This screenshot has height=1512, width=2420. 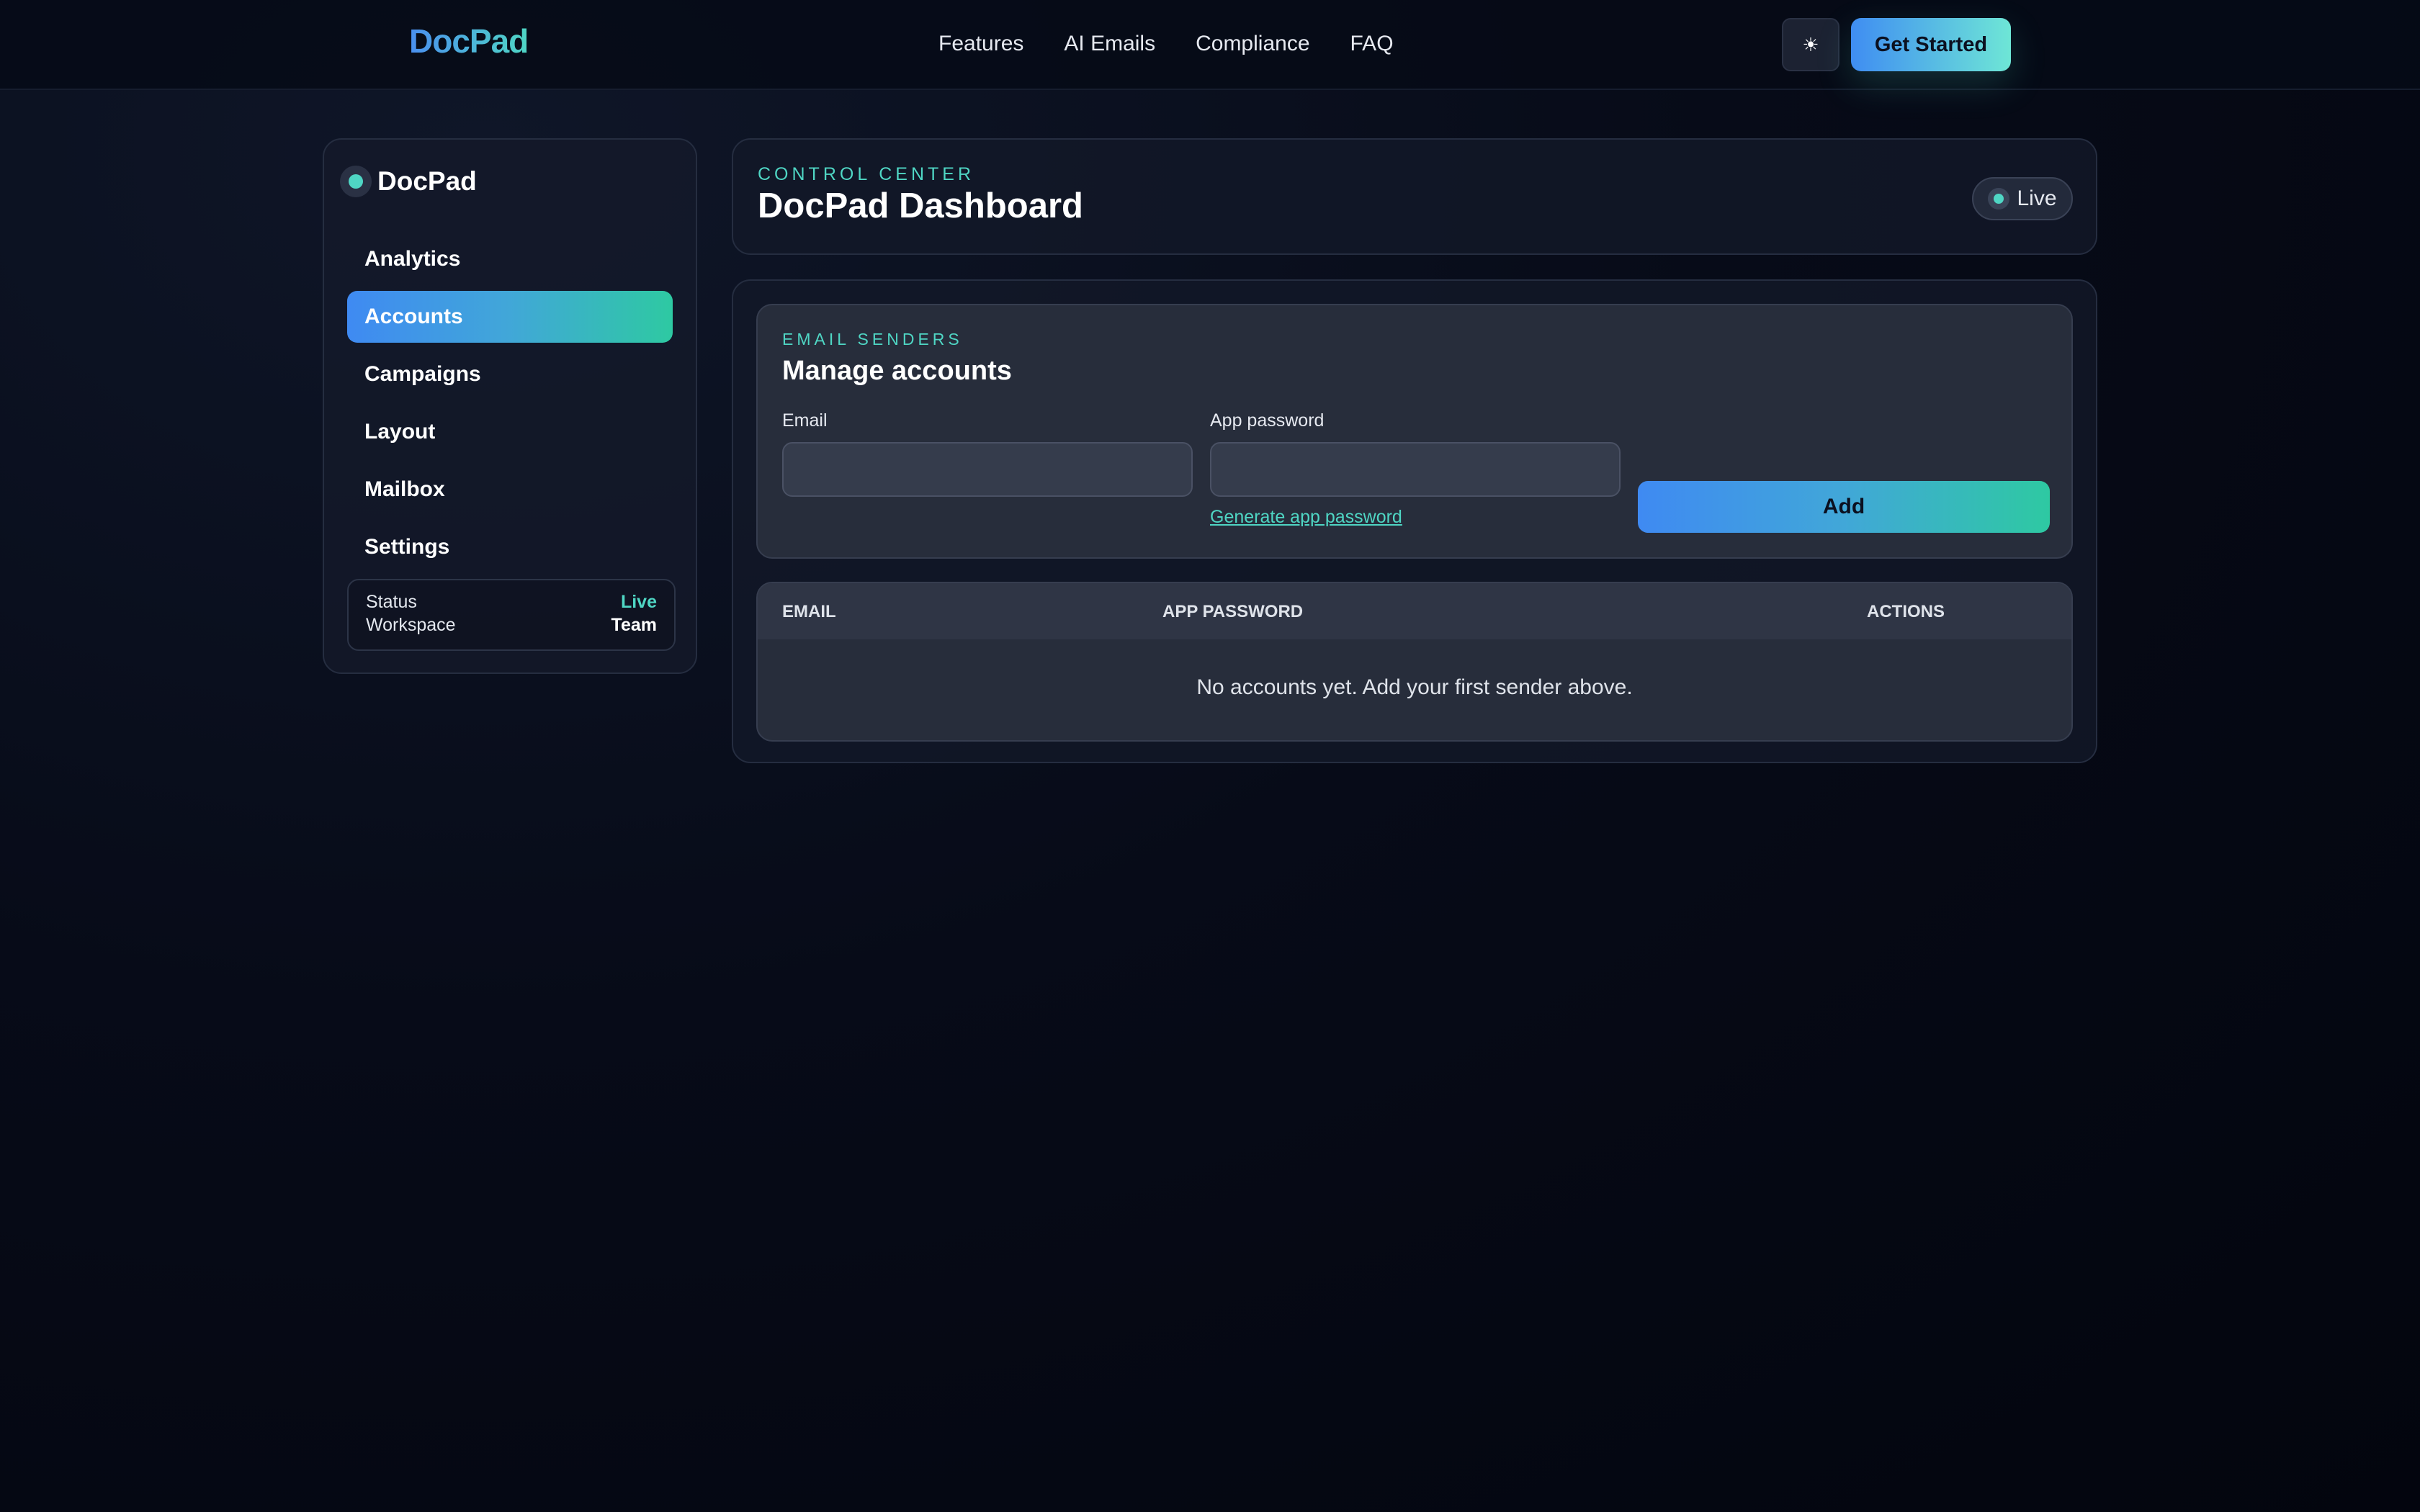 I want to click on sidebar-title: DocPad, so click(x=427, y=181).